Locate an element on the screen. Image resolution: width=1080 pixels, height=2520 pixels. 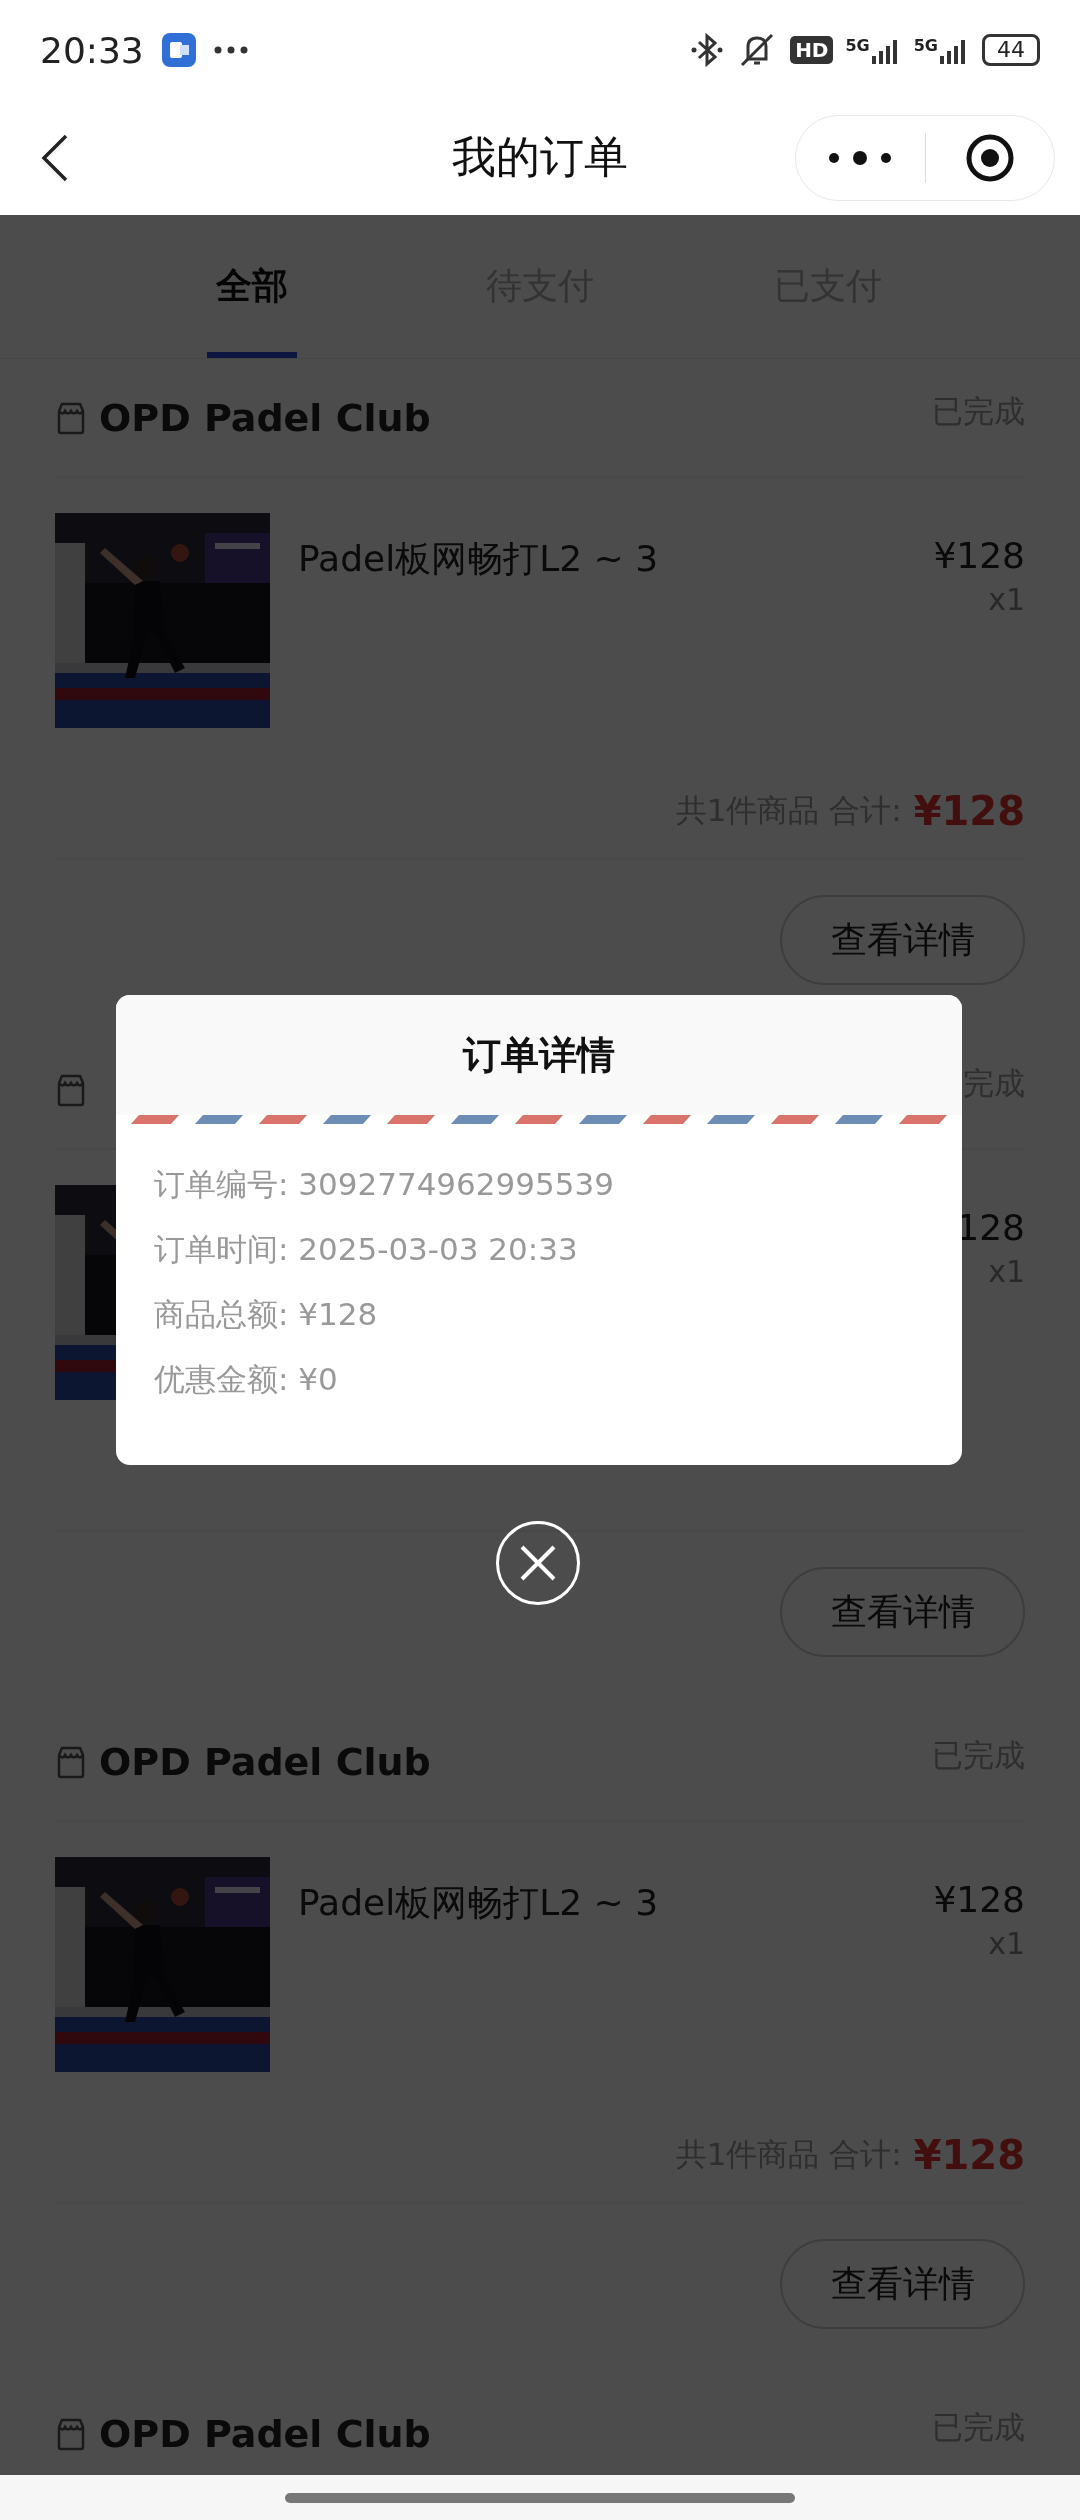
detail-line: 商品总额: ¥128 is located at coordinates (266, 1314).